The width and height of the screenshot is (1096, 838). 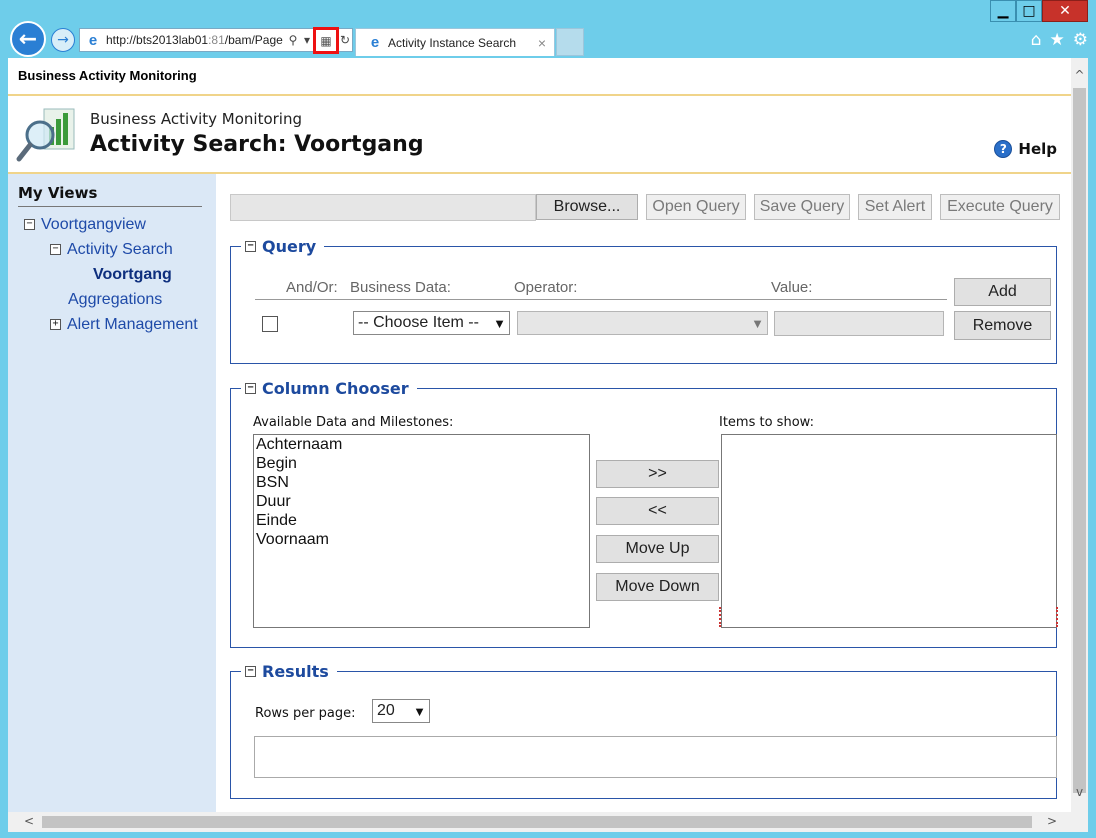 I want to click on available-listbox: Achternaam Begin BSN Duur Einde Voornaam, so click(x=421, y=531).